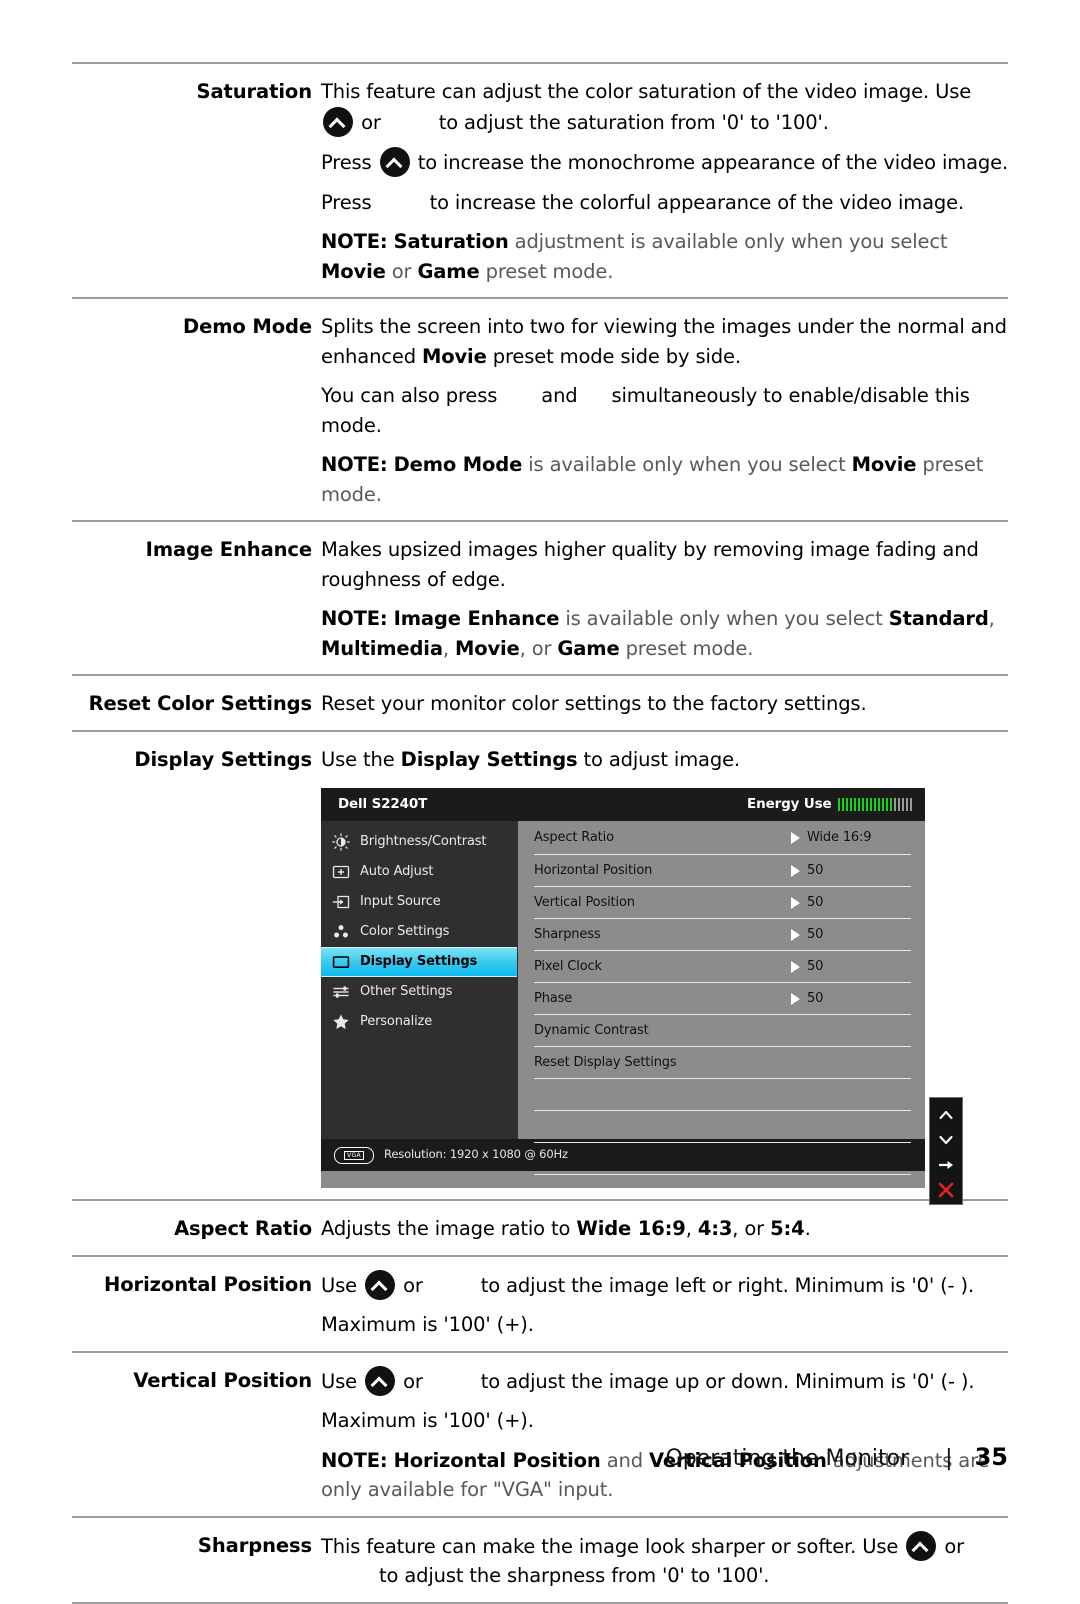 The height and width of the screenshot is (1604, 1080). Describe the element at coordinates (722, 967) in the screenshot. I see `osd-option-pixel-clock: Pixel Clock 50` at that location.